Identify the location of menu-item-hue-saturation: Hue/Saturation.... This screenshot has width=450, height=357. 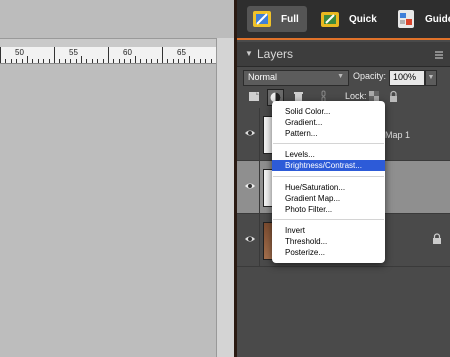
(328, 187).